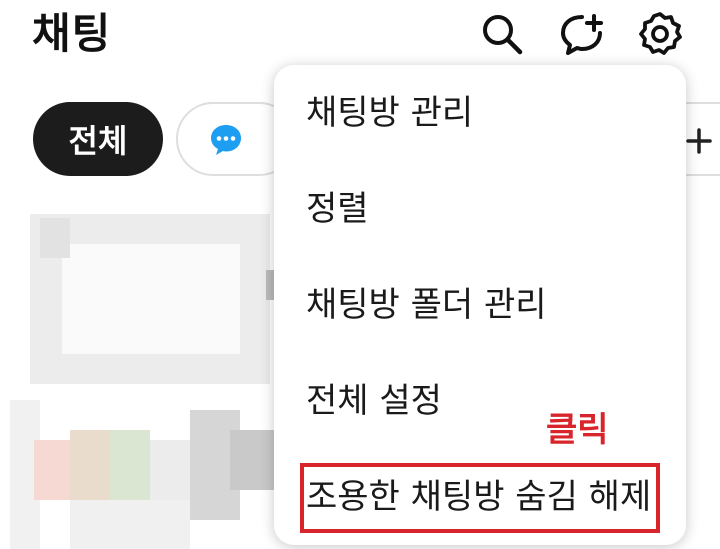 Image resolution: width=720 pixels, height=549 pixels. I want to click on search-icon, so click(503, 35).